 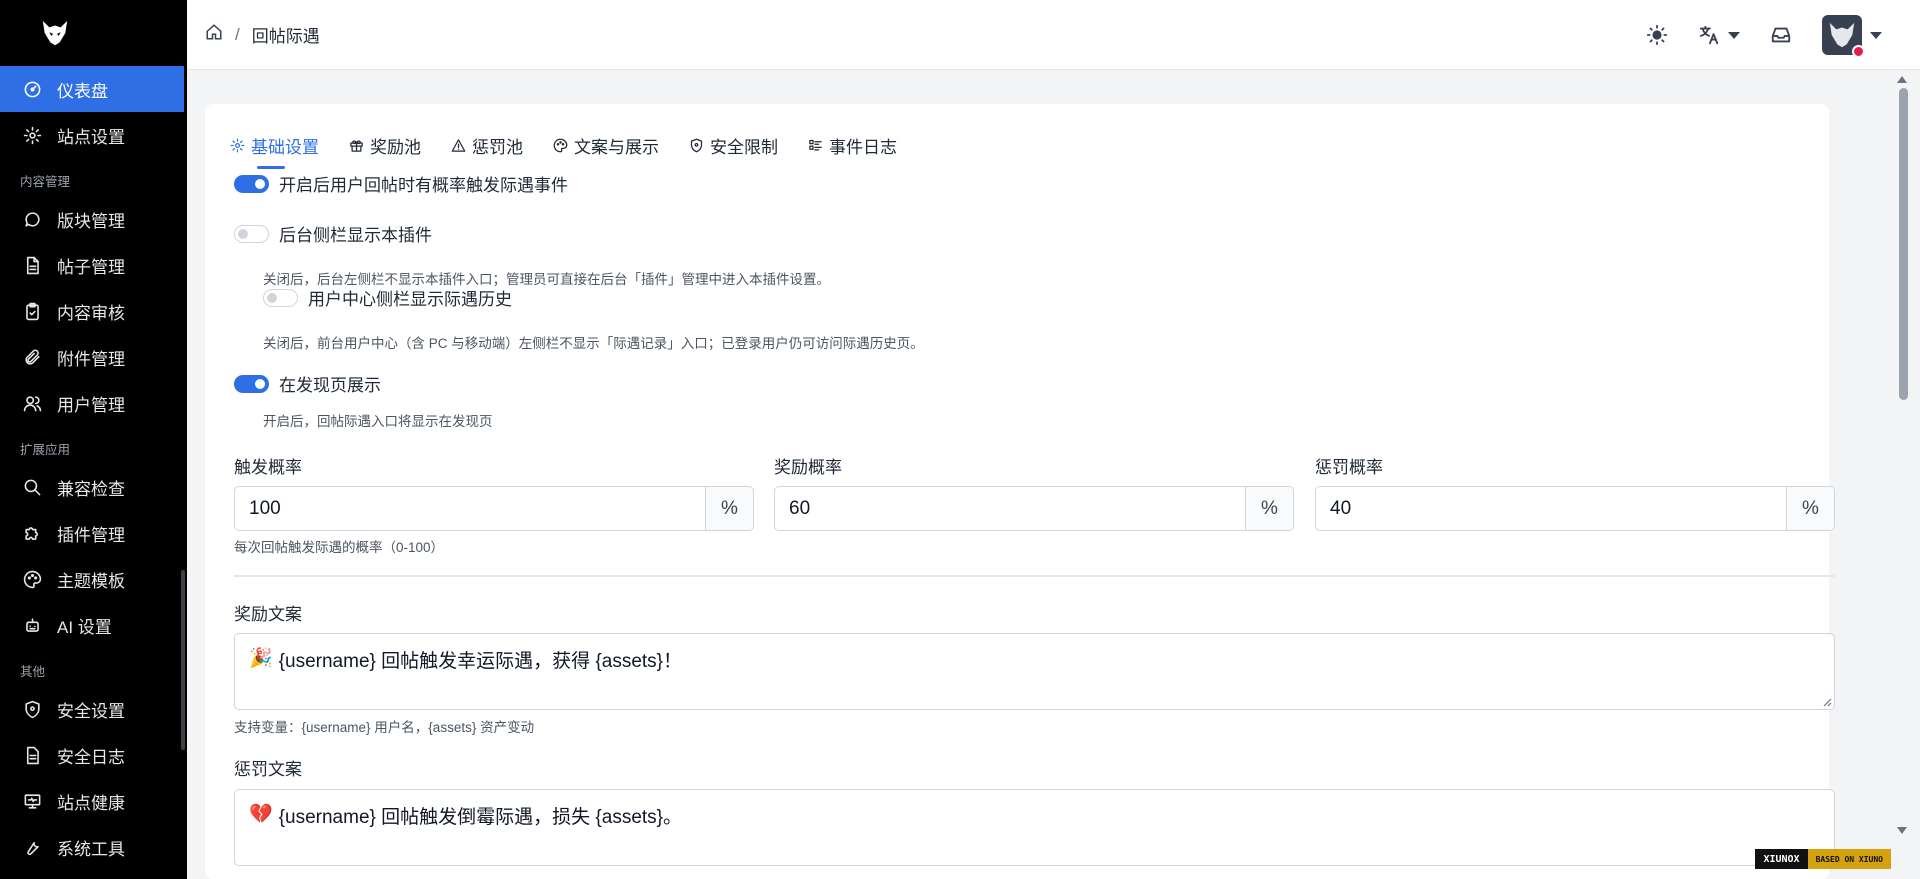 I want to click on top-actions, so click(x=1749, y=35).